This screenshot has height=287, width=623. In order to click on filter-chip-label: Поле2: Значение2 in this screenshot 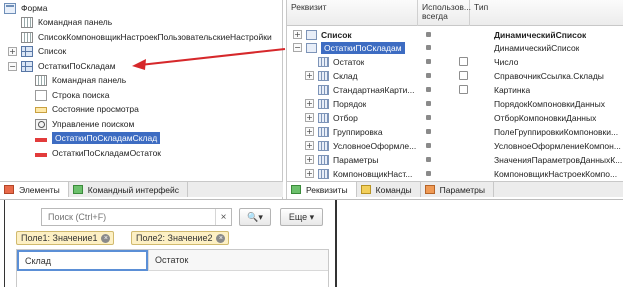, I will do `click(174, 238)`.